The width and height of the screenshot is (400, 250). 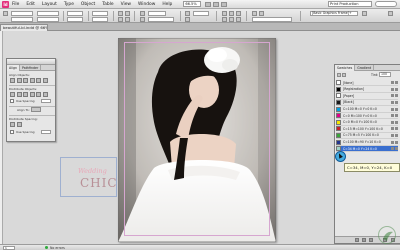 I want to click on fill-proportionally-icon, so click(x=238, y=13).